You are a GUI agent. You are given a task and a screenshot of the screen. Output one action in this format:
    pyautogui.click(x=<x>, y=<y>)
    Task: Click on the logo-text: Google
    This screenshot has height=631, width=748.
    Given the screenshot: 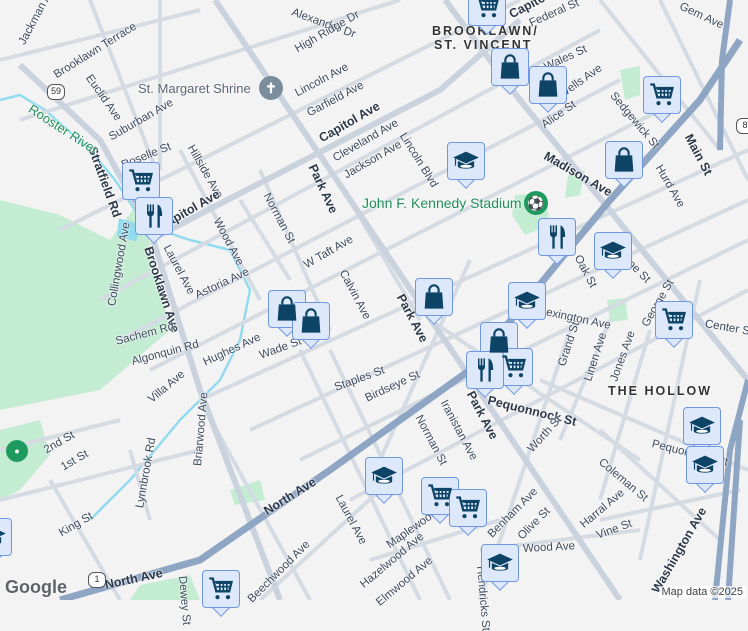 What is the action you would take?
    pyautogui.click(x=36, y=587)
    